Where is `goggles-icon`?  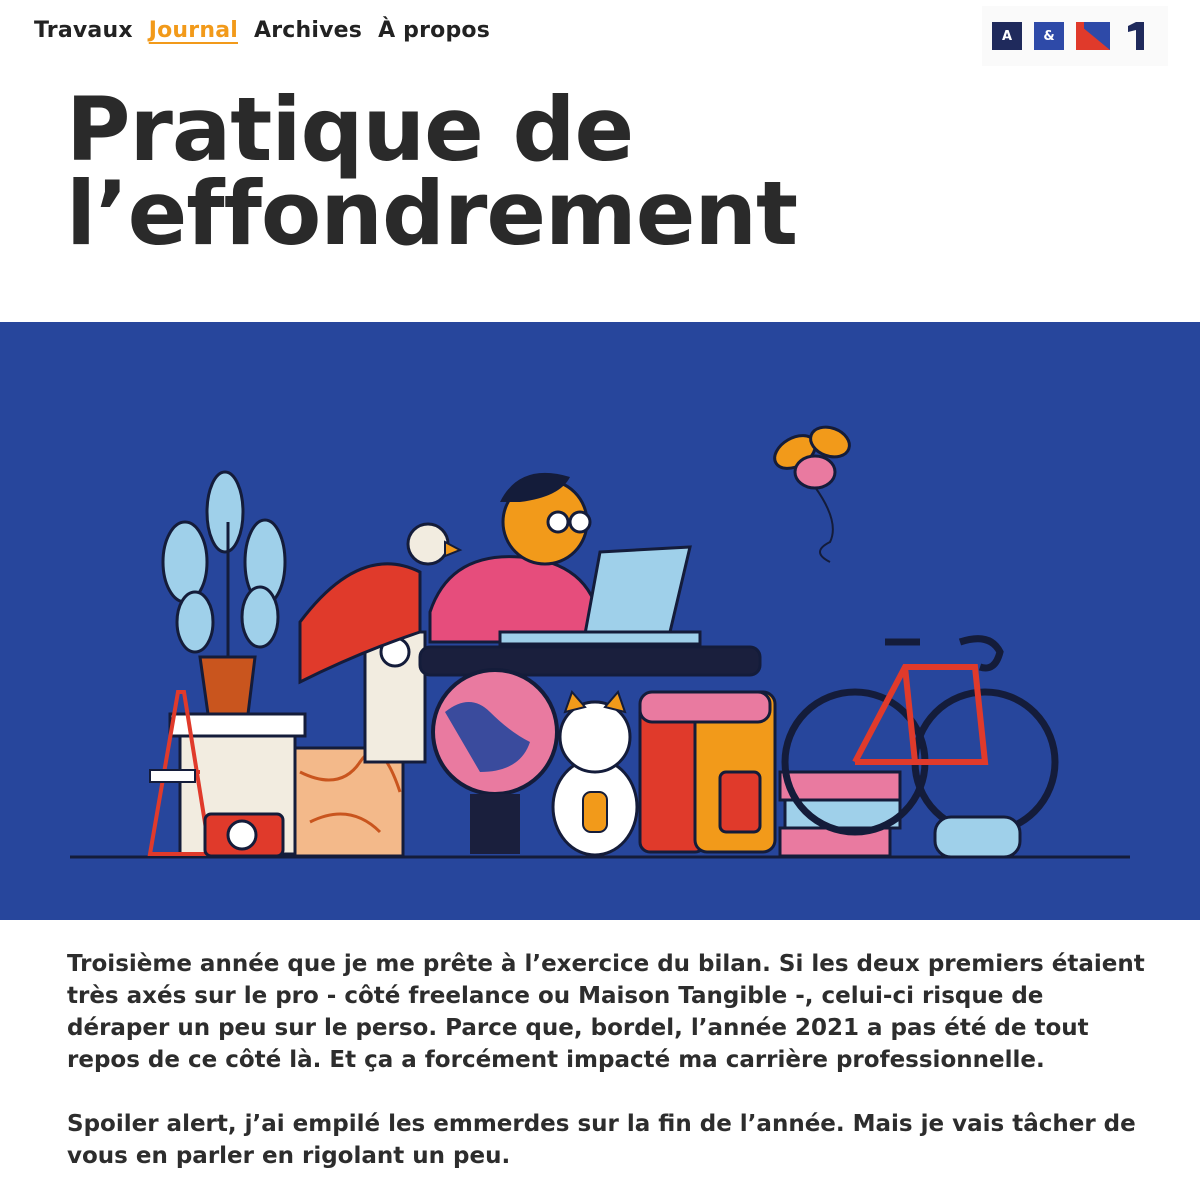 goggles-icon is located at coordinates (977, 837).